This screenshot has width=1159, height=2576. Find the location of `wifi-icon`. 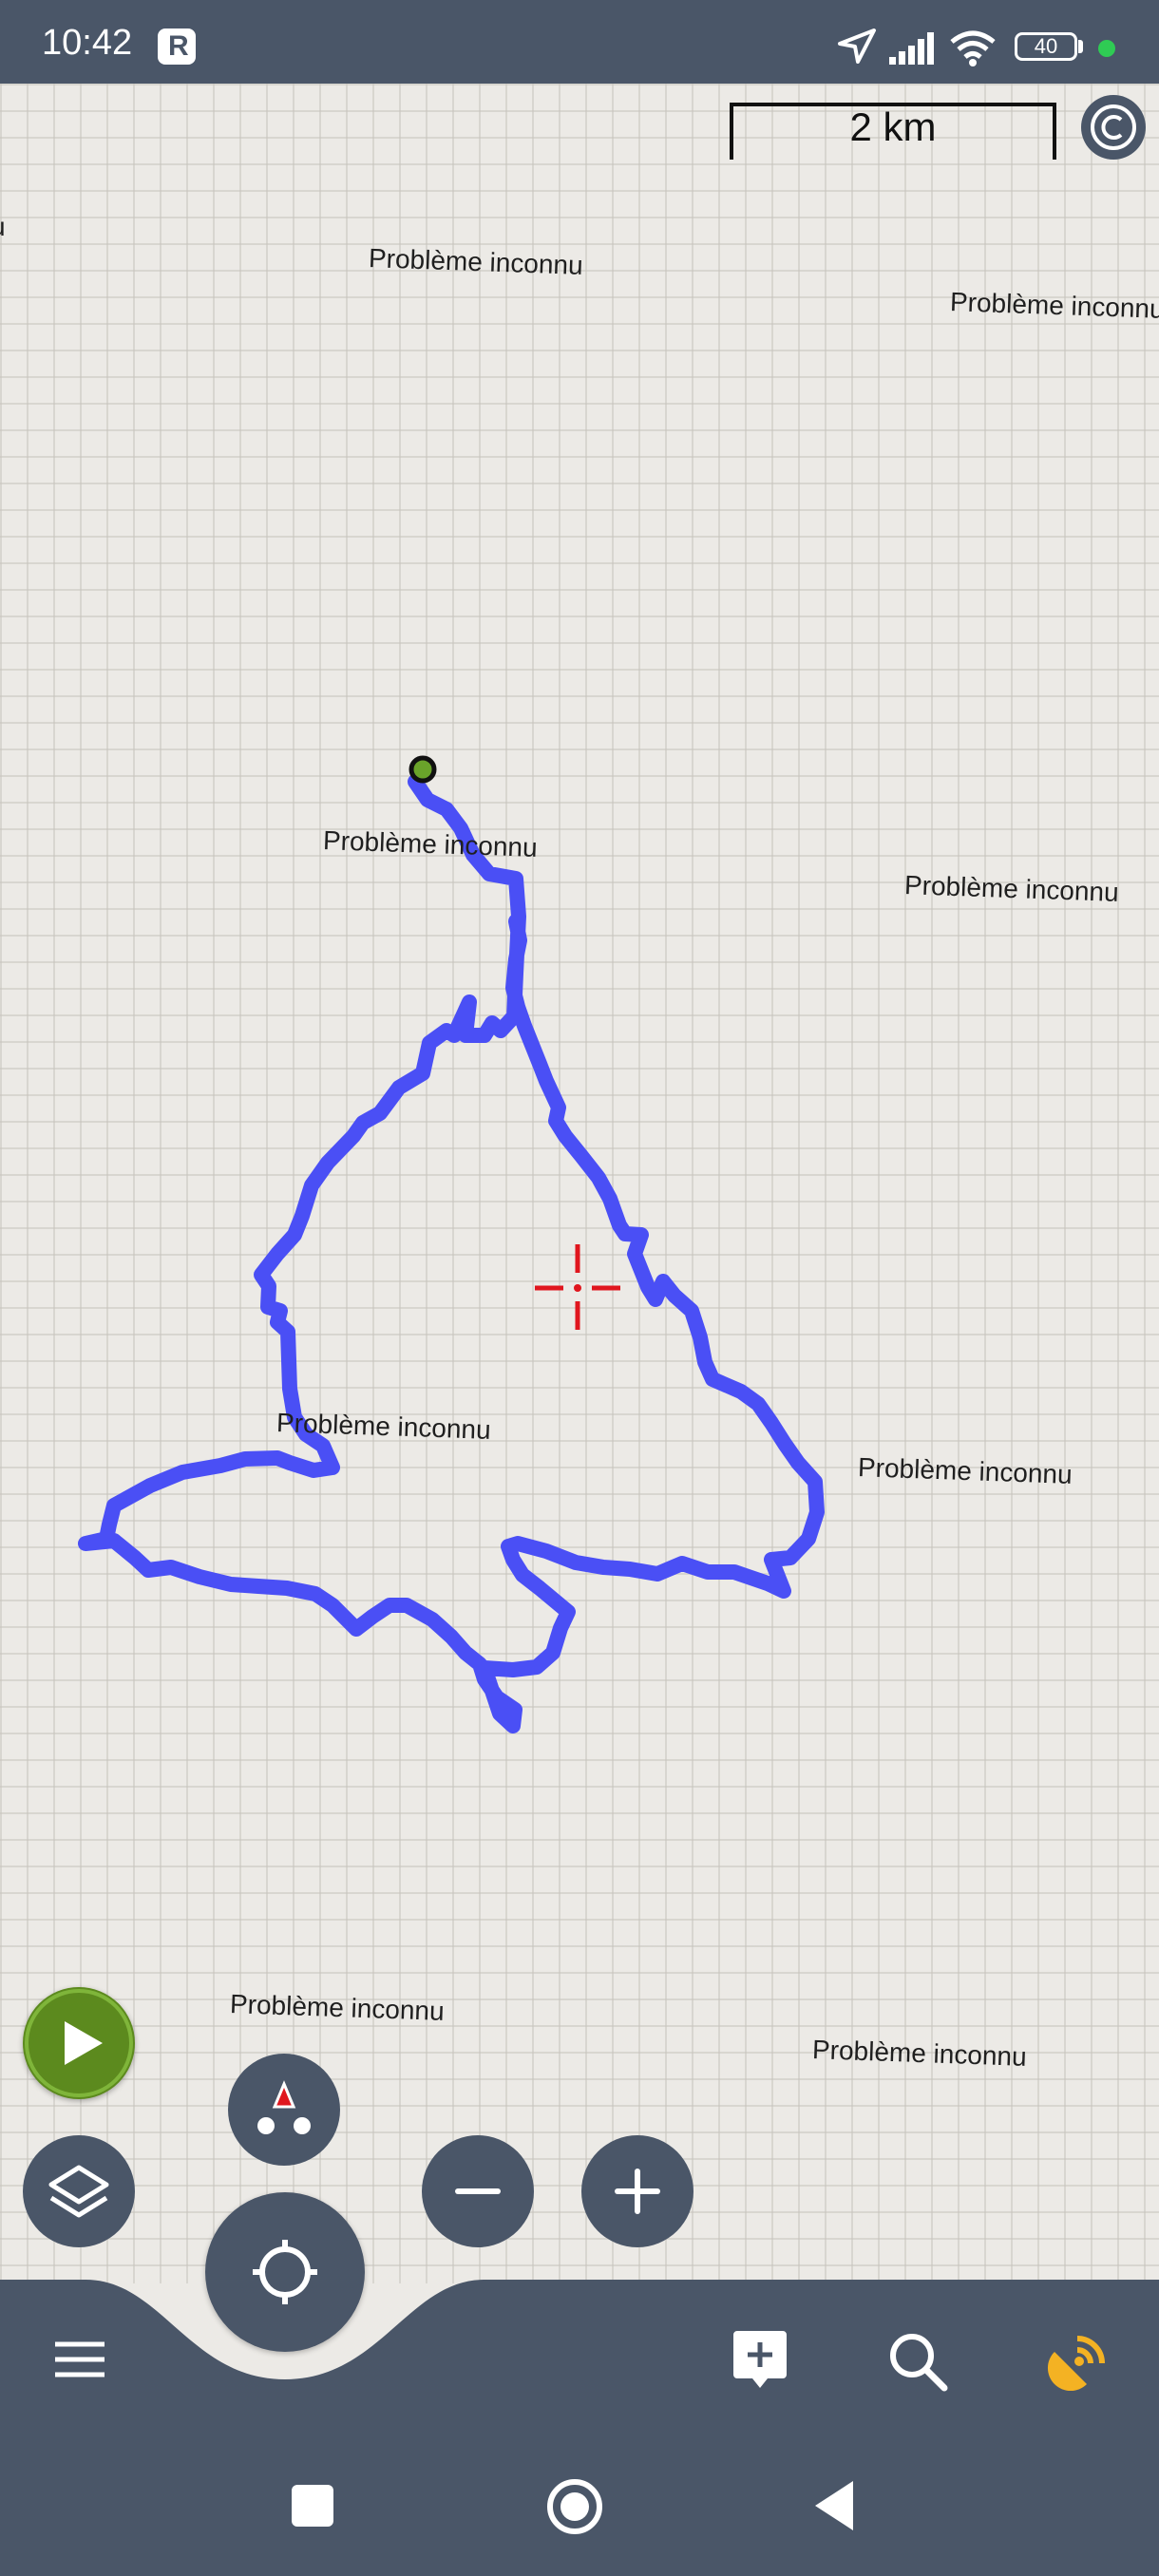

wifi-icon is located at coordinates (973, 48).